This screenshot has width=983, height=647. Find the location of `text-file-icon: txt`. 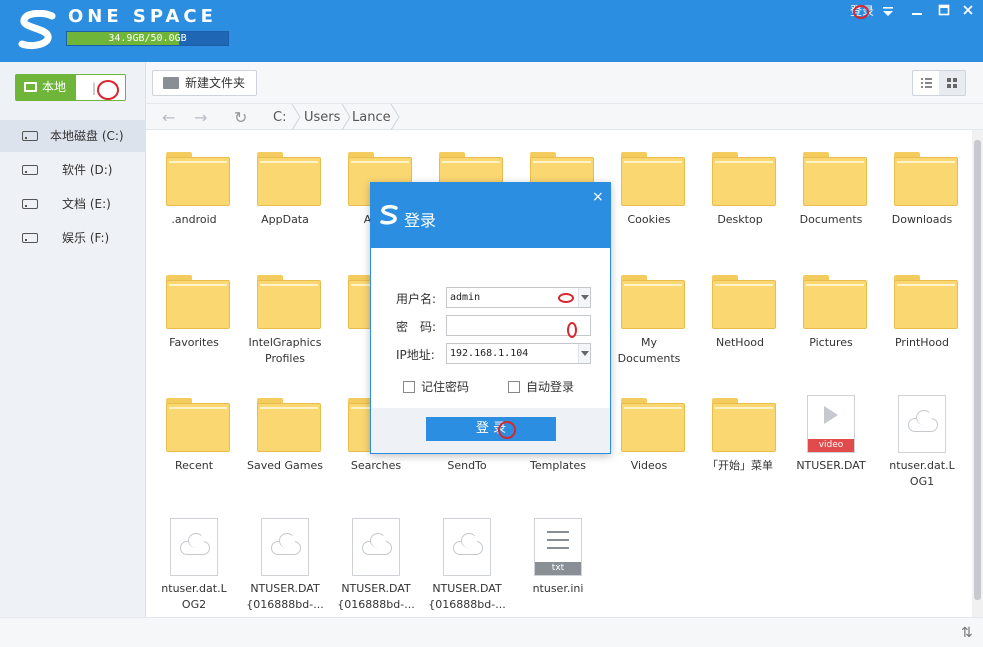

text-file-icon: txt is located at coordinates (558, 547).